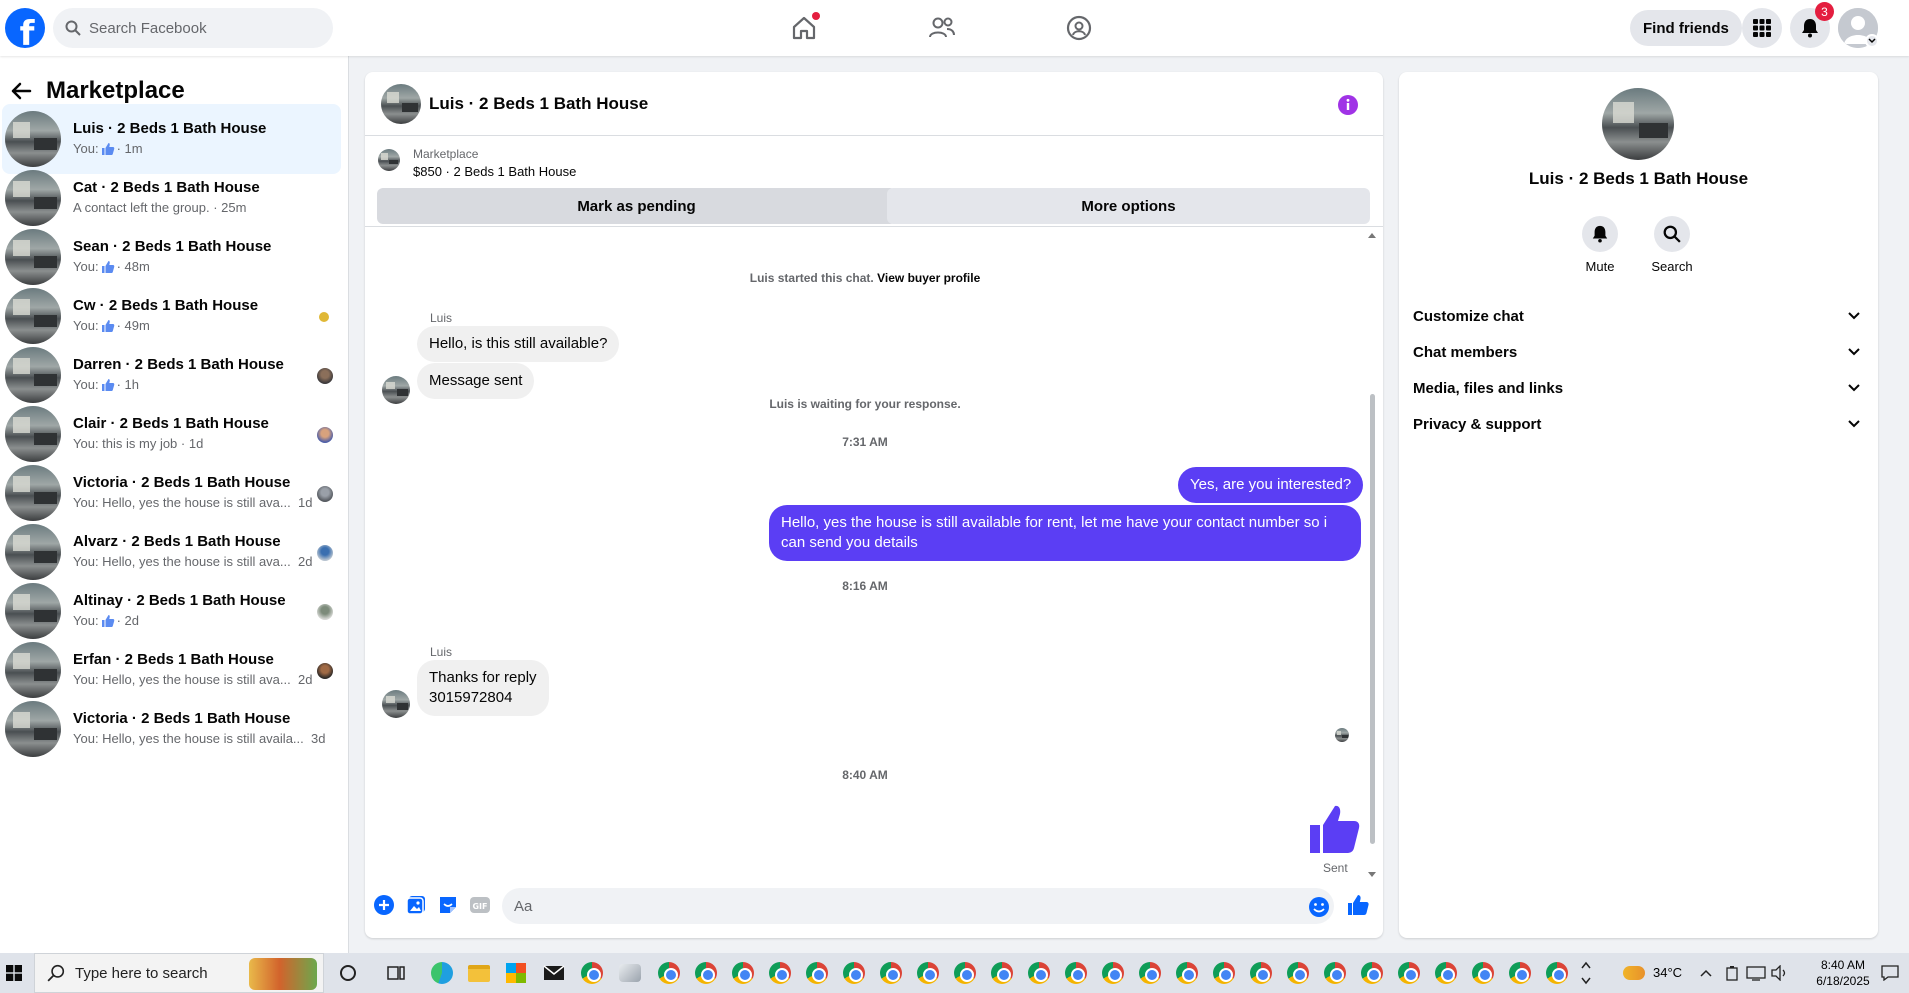 The image size is (1909, 993). What do you see at coordinates (1372, 235) in the screenshot?
I see `scroll-up-arrow-icon` at bounding box center [1372, 235].